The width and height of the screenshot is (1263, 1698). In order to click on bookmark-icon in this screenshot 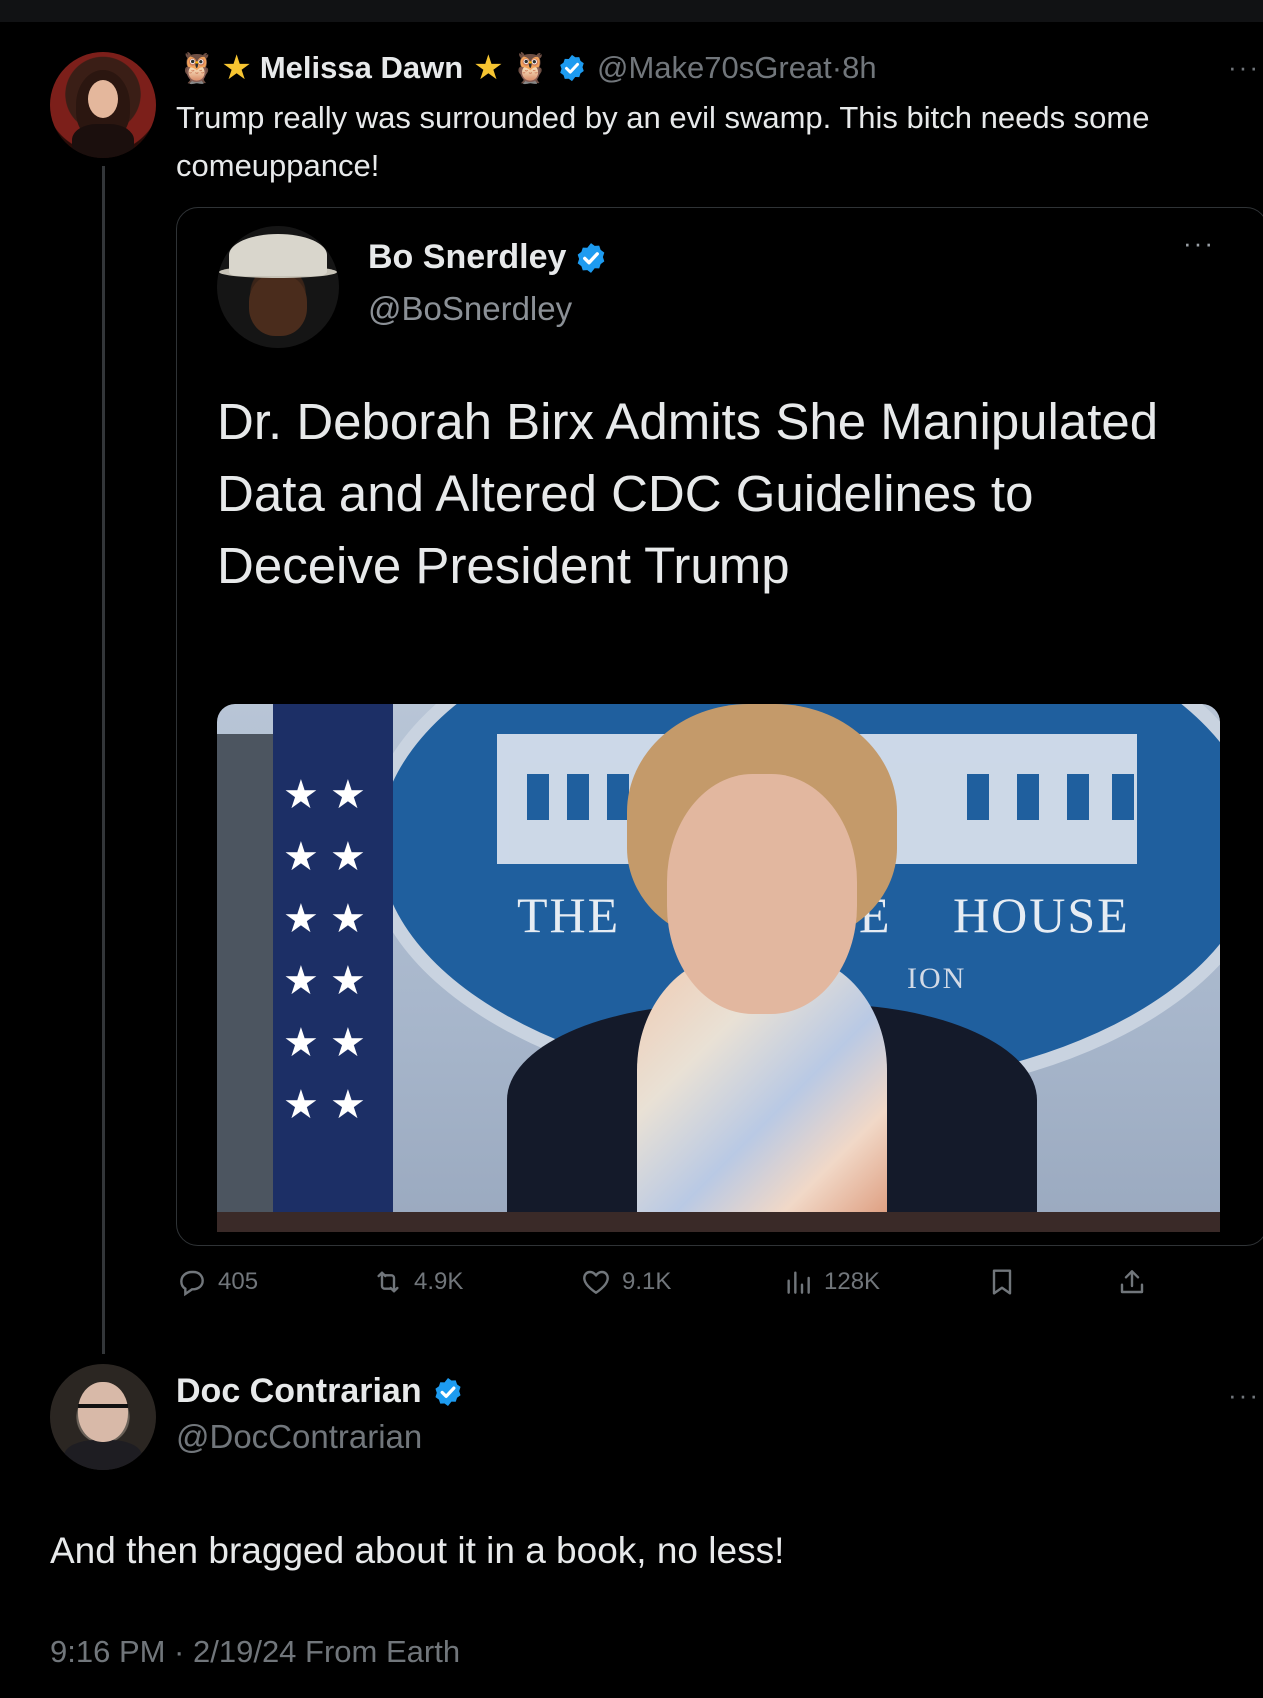, I will do `click(1002, 1282)`.